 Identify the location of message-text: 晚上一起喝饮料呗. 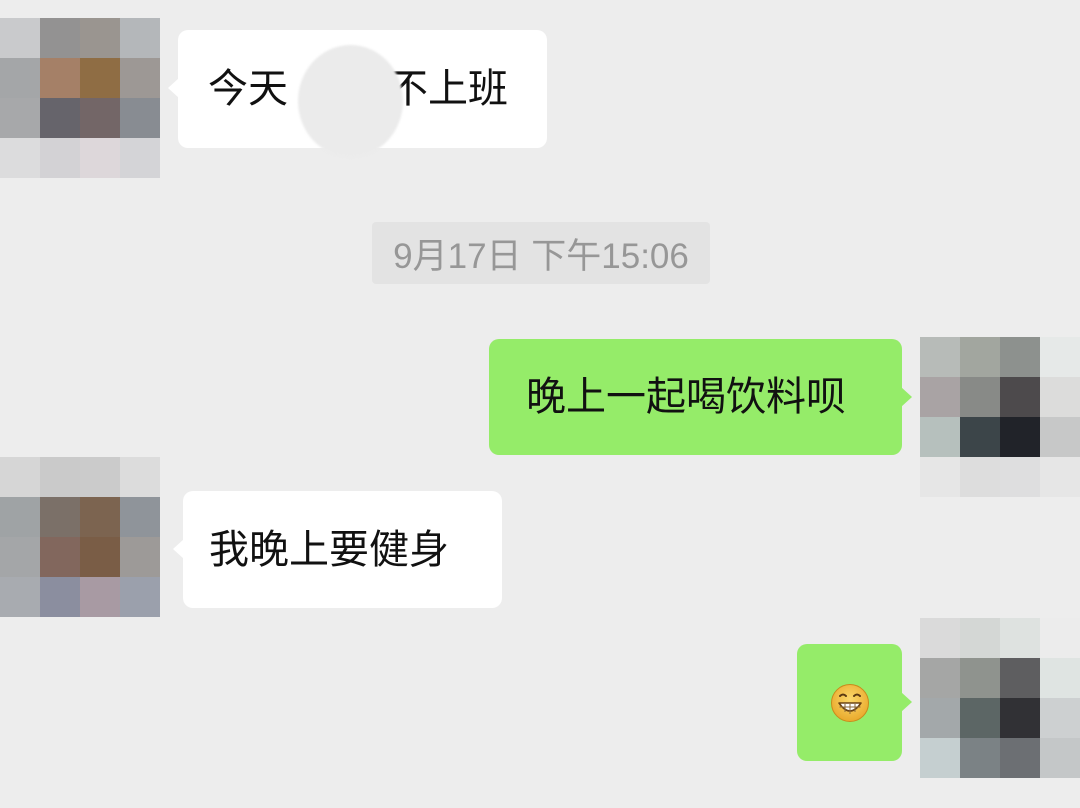
(686, 397).